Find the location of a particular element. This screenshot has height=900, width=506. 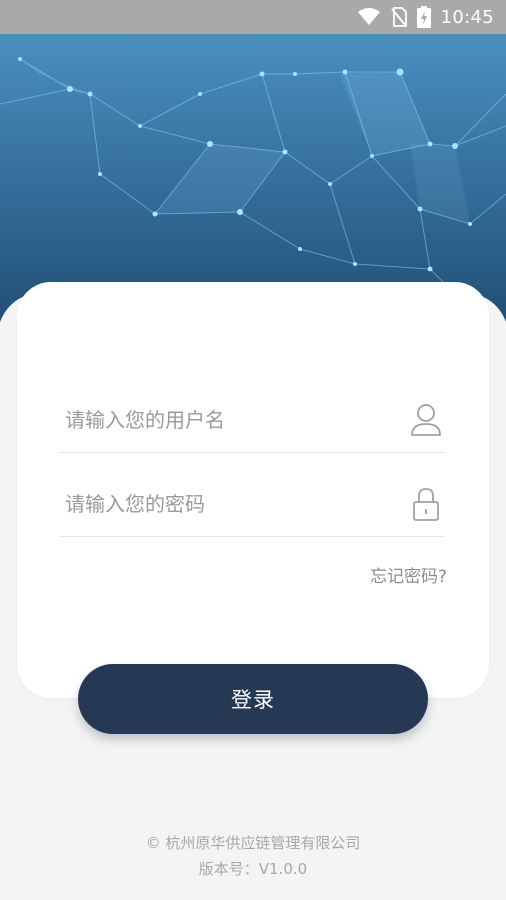

lock-icon is located at coordinates (426, 504).